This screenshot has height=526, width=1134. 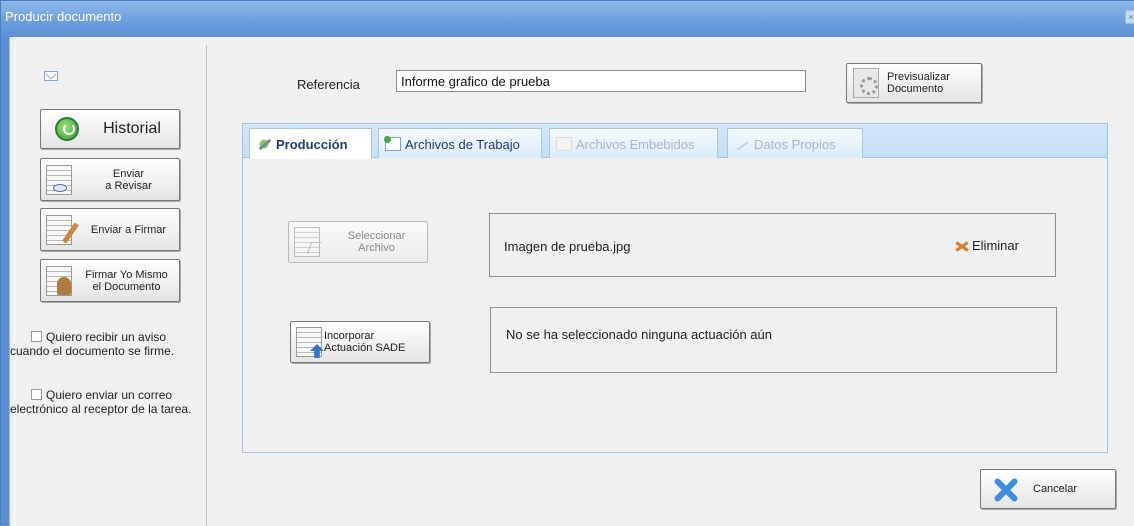 What do you see at coordinates (1129, 17) in the screenshot?
I see `close-icon: ×` at bounding box center [1129, 17].